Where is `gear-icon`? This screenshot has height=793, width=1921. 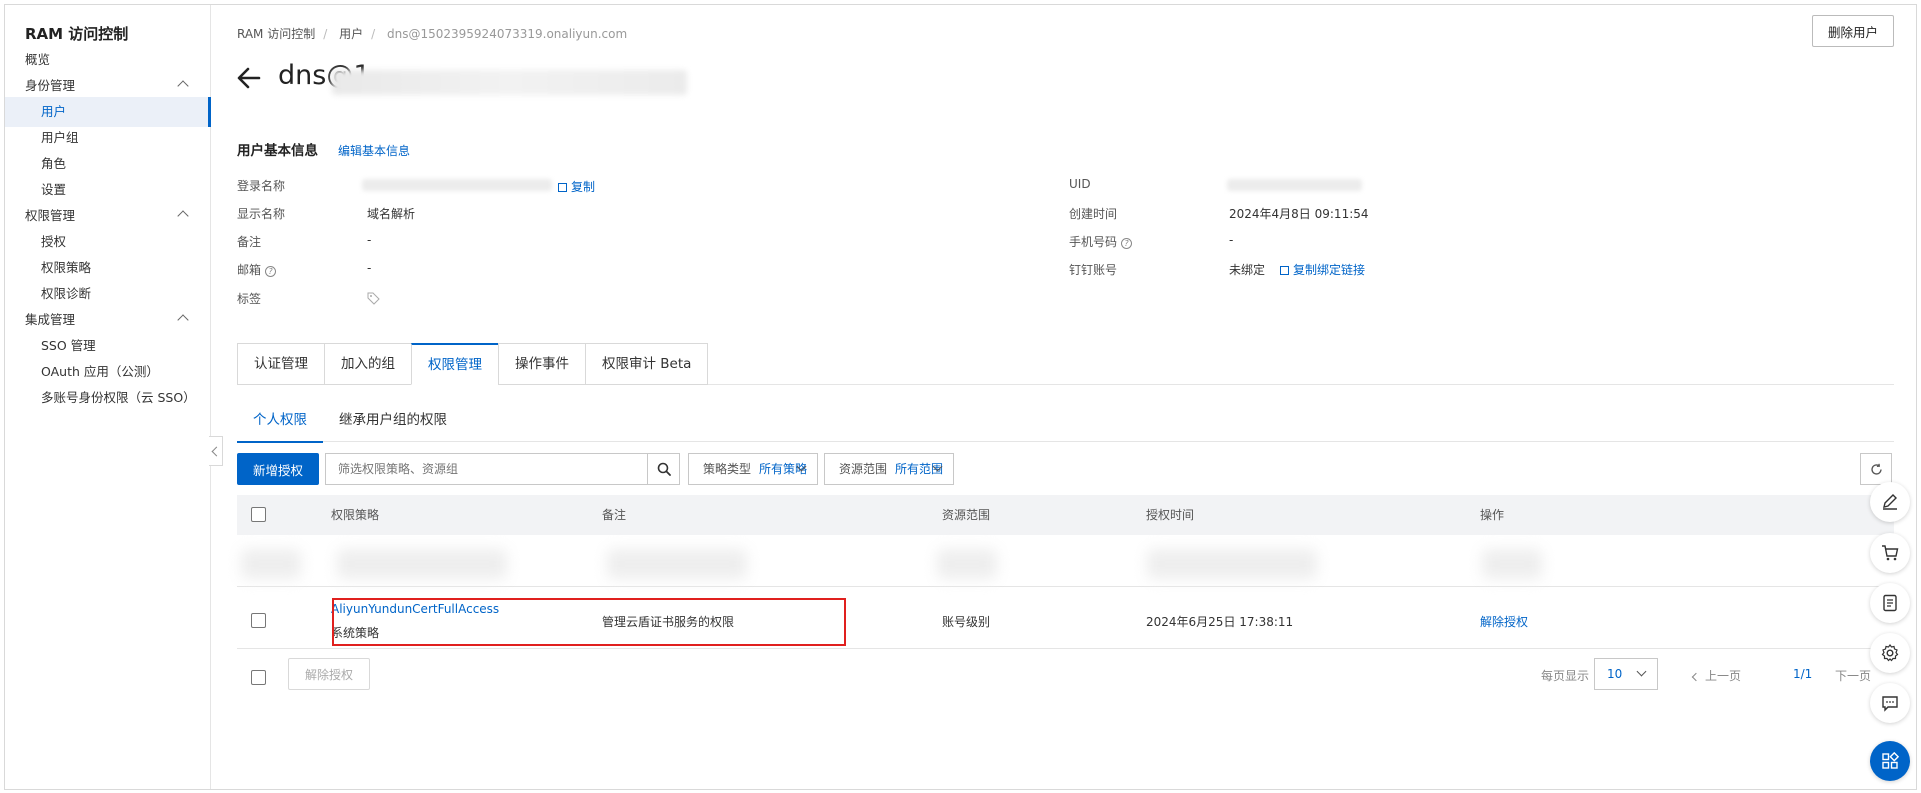 gear-icon is located at coordinates (1890, 653).